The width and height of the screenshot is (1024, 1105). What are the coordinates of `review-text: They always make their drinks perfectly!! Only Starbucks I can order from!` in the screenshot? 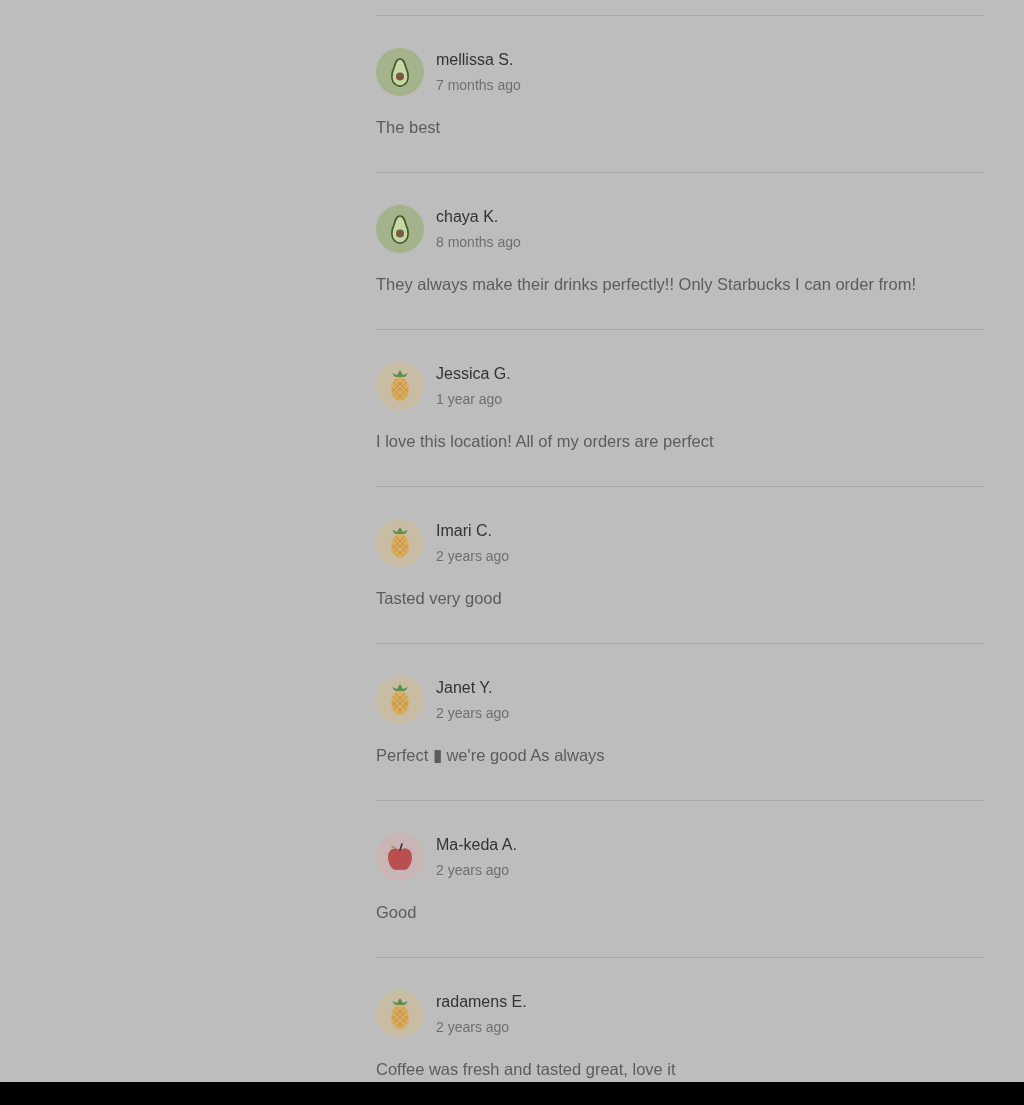 It's located at (647, 284).